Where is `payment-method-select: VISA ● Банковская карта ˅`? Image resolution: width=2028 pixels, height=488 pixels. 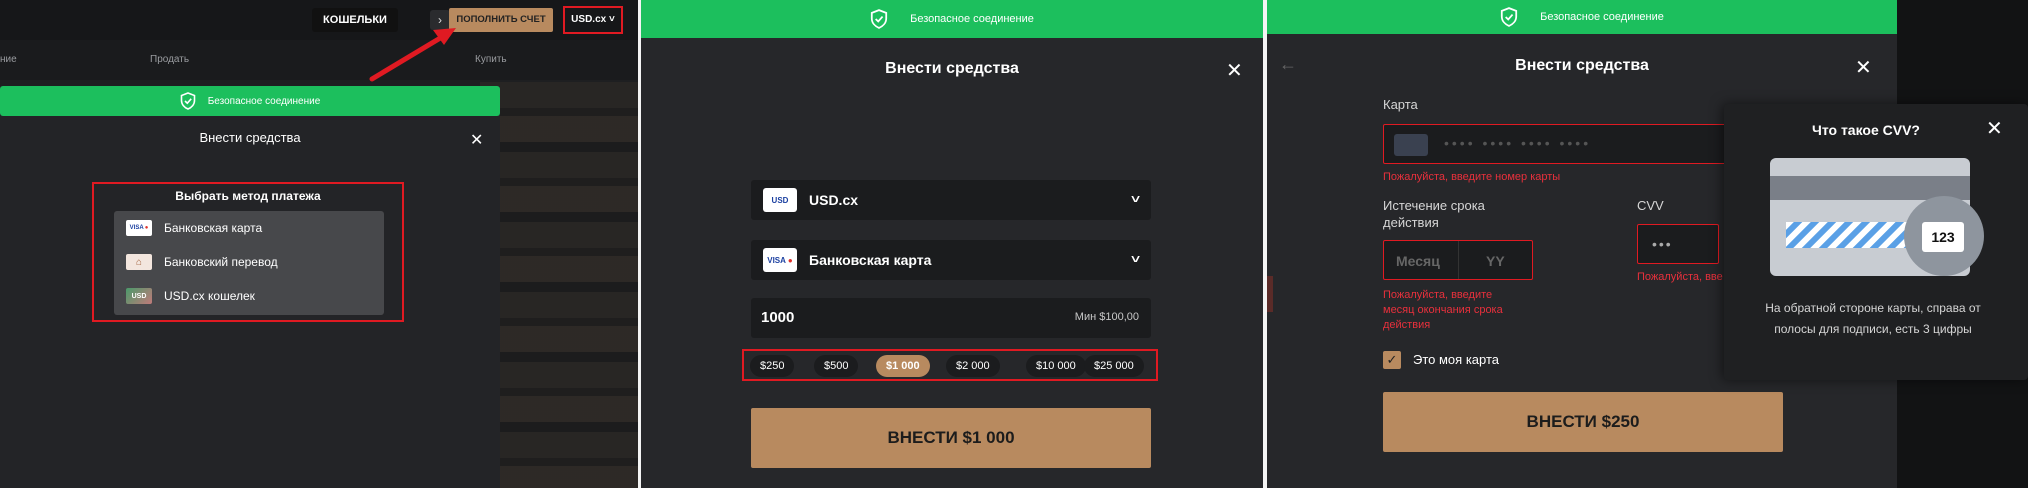
payment-method-select: VISA ● Банковская карта ˅ is located at coordinates (951, 260).